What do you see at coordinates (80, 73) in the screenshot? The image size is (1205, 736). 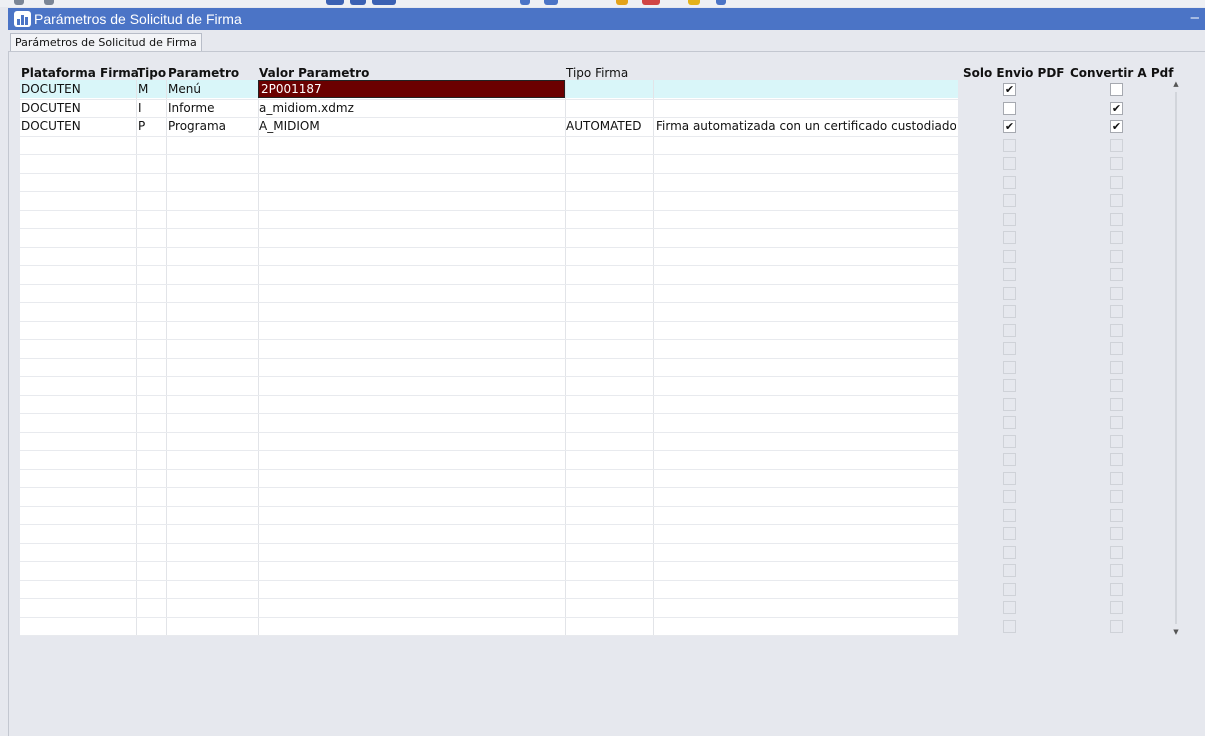 I see `column-header-plataforma: Plataforma Firma` at bounding box center [80, 73].